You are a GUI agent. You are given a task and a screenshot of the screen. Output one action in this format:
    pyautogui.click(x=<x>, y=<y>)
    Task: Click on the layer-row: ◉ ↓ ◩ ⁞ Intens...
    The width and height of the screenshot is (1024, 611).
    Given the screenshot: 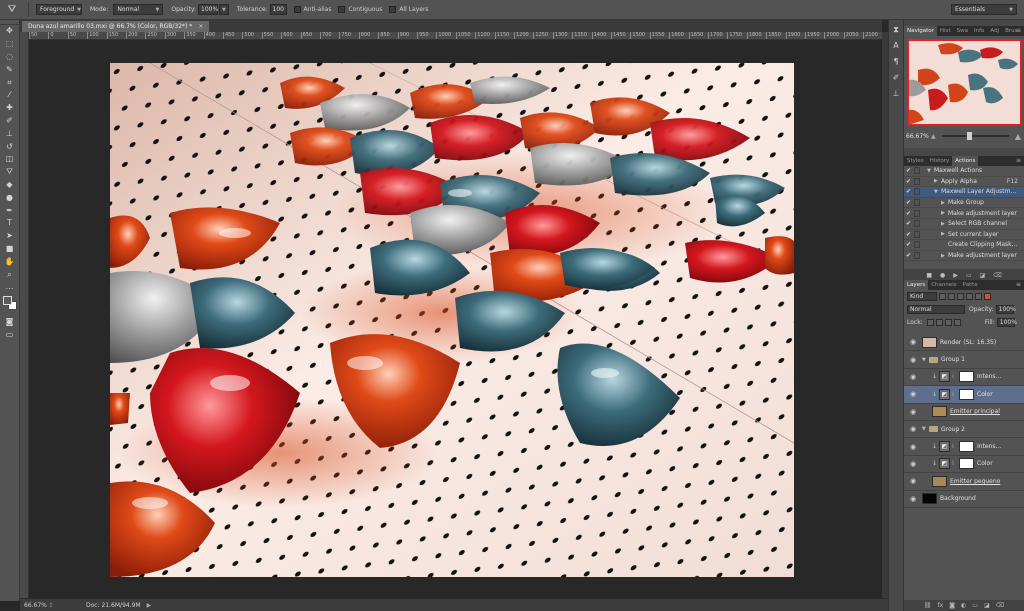 What is the action you would take?
    pyautogui.click(x=964, y=447)
    